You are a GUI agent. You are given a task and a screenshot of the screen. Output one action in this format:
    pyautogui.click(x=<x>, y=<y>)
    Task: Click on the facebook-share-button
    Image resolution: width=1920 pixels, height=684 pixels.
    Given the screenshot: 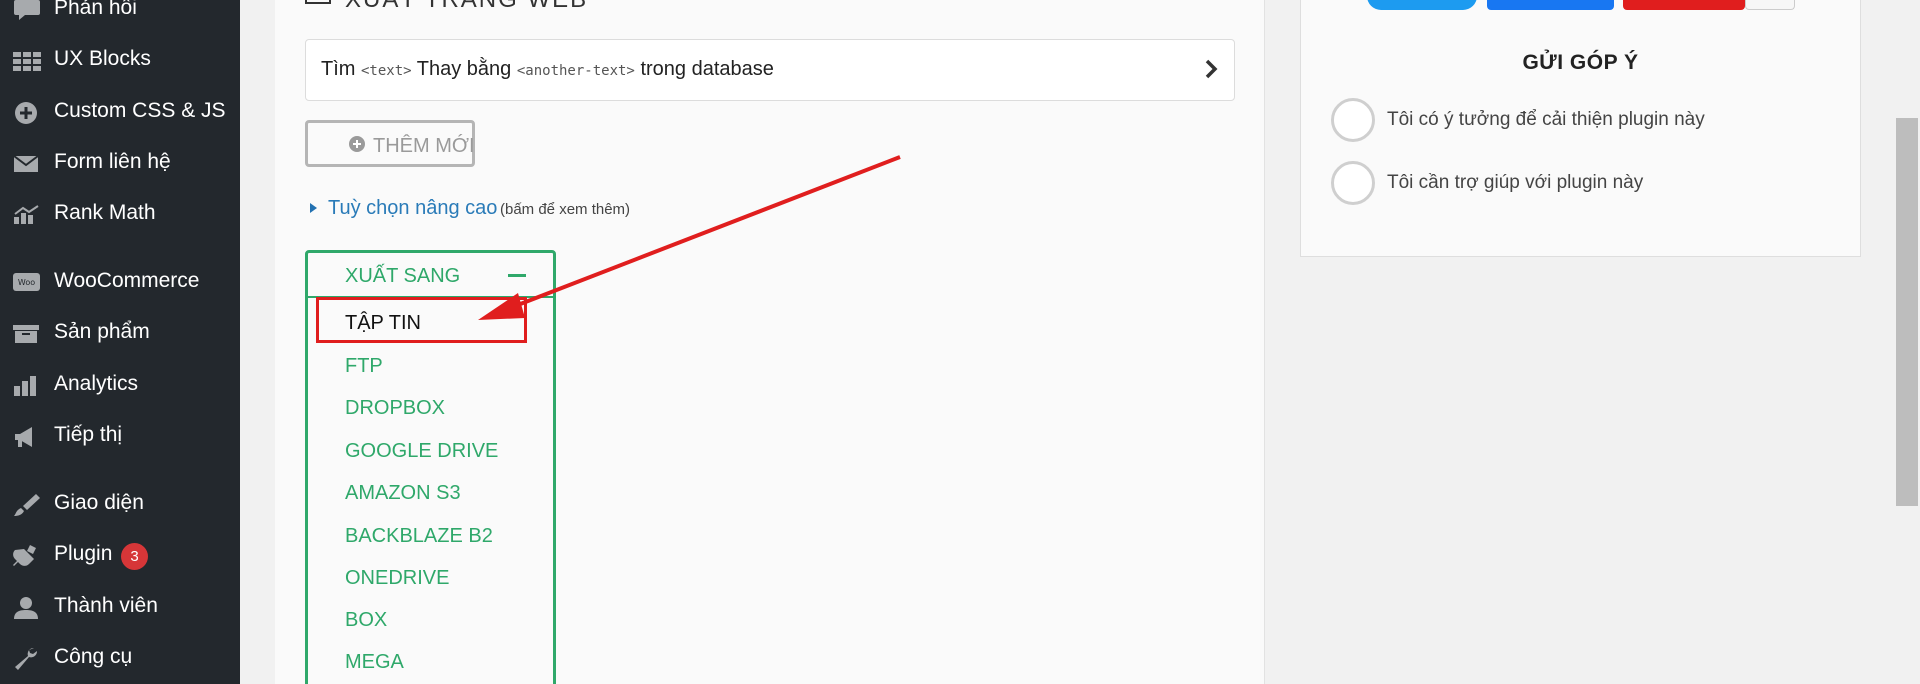 What is the action you would take?
    pyautogui.click(x=1550, y=5)
    